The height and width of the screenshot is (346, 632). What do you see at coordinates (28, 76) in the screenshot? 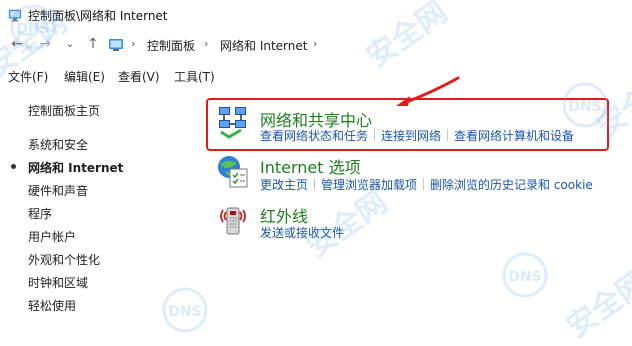
I see `menu-file: 文件(F)` at bounding box center [28, 76].